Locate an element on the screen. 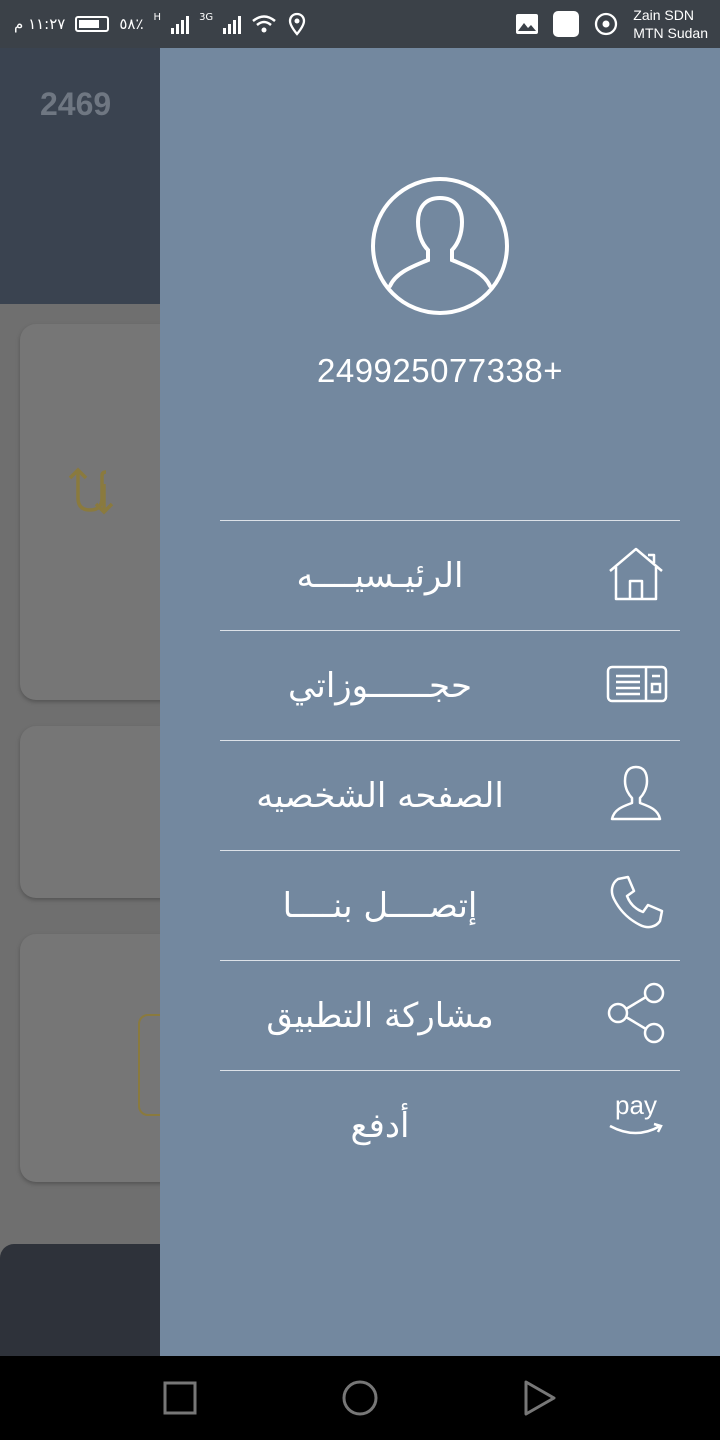  pay-smile-icon is located at coordinates (636, 1128).